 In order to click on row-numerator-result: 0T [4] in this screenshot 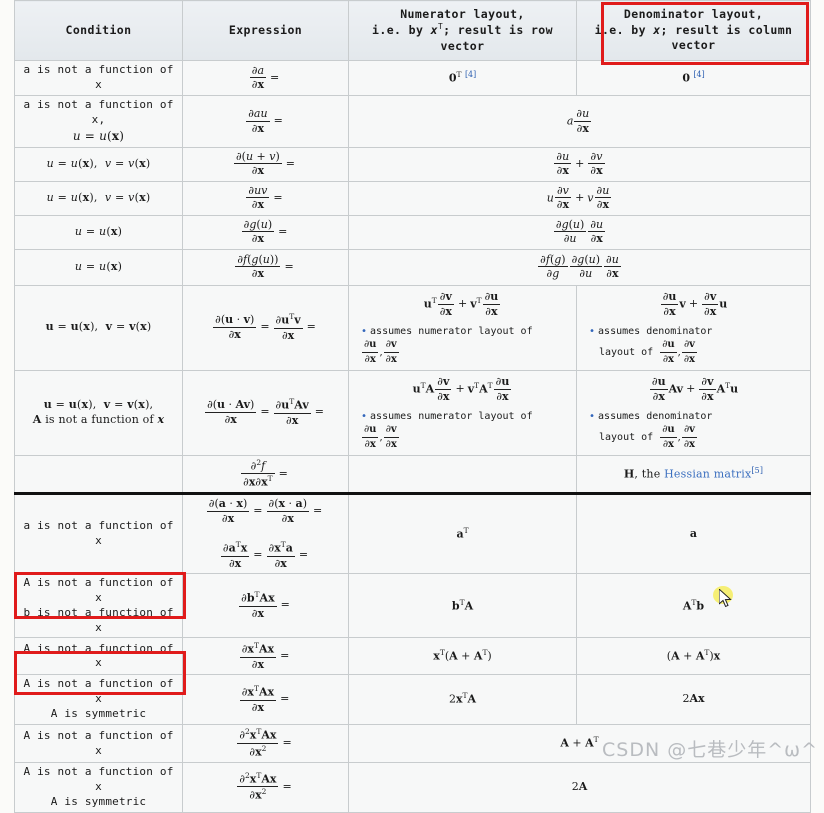, I will do `click(462, 78)`.